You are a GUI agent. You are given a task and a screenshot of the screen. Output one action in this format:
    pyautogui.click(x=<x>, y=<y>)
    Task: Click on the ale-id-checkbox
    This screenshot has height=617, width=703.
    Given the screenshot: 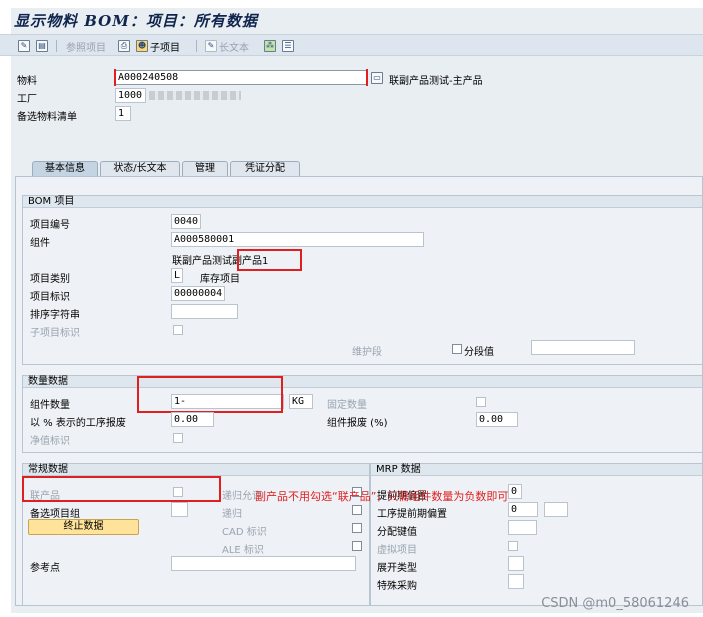 What is the action you would take?
    pyautogui.click(x=357, y=546)
    